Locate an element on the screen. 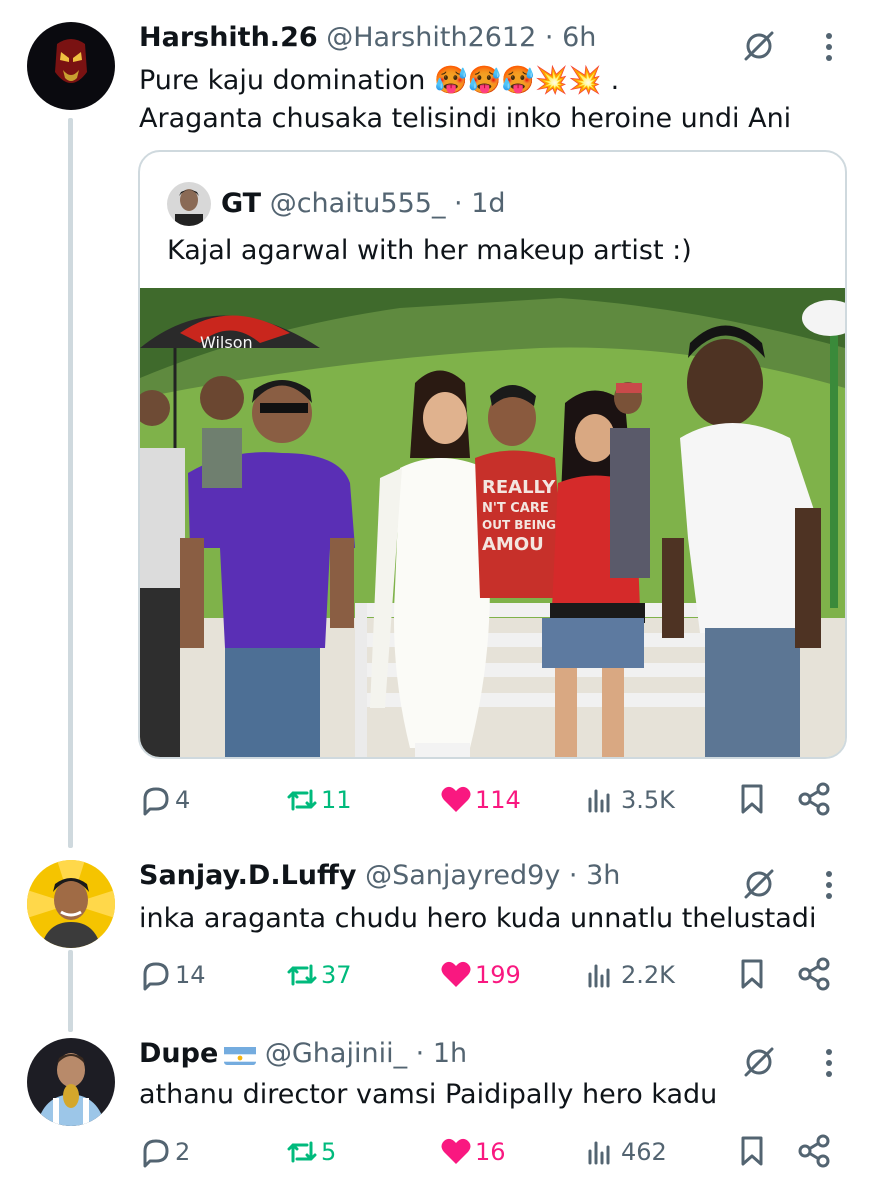 The width and height of the screenshot is (873, 1200). like-button: 16 is located at coordinates (472, 1152).